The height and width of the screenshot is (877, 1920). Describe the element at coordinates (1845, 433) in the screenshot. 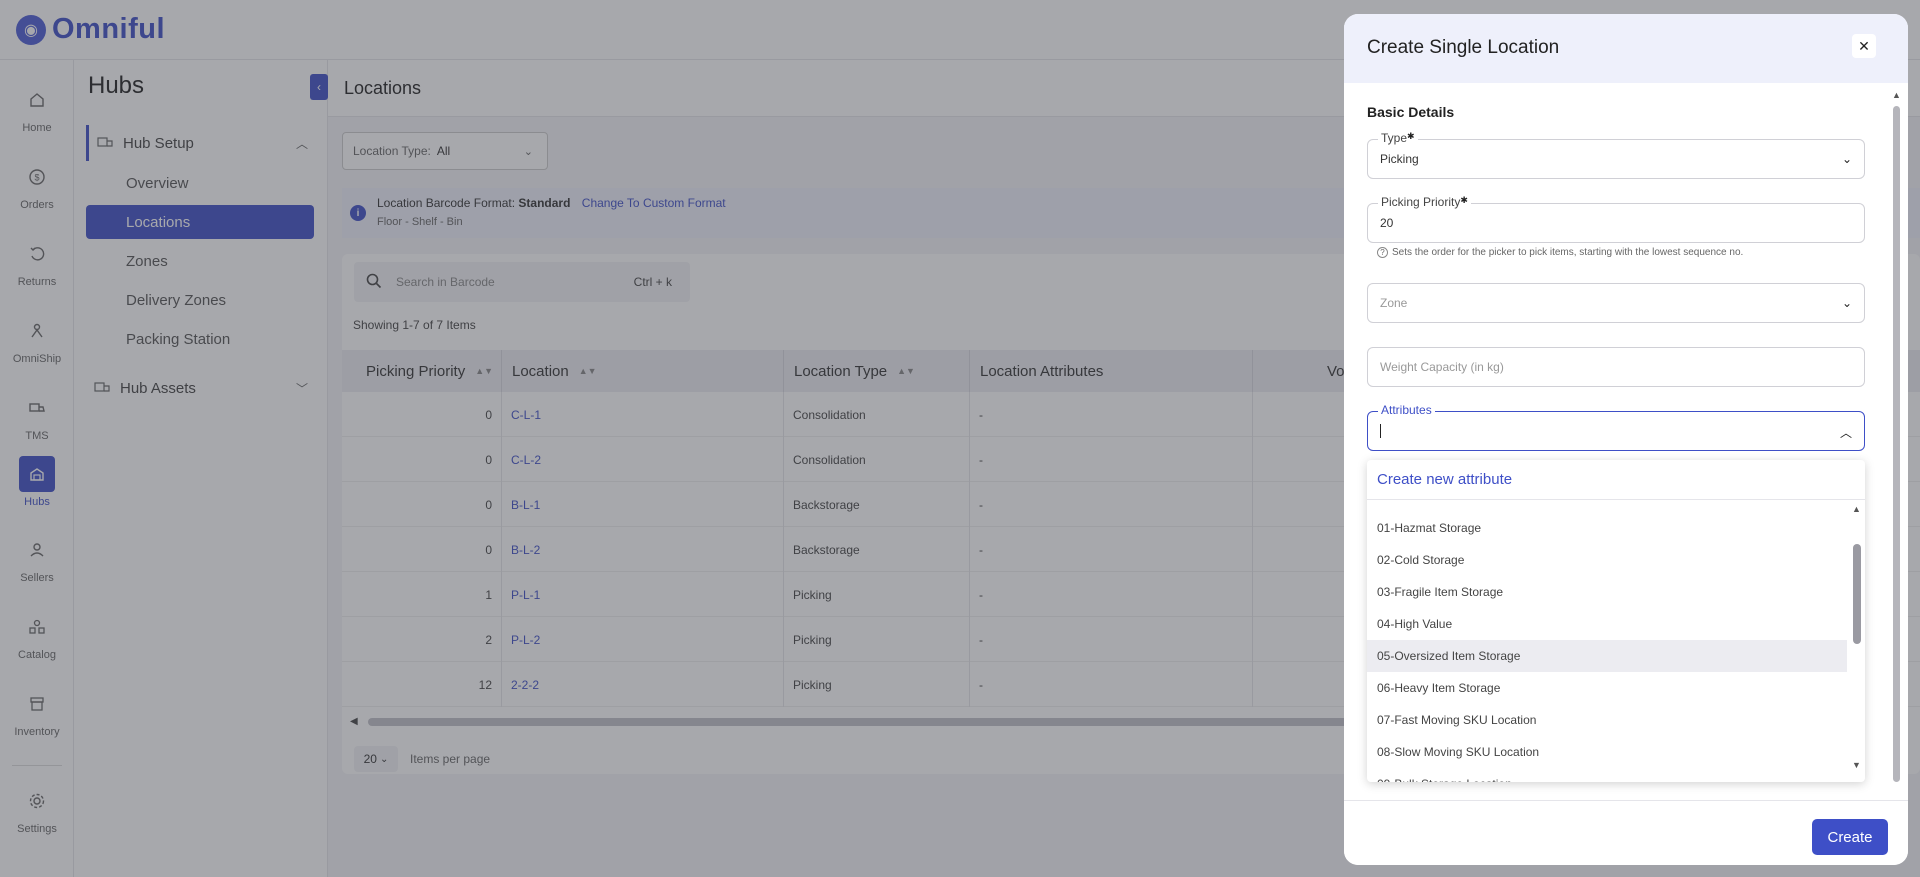

I see `chevron-up-icon: ︿` at that location.